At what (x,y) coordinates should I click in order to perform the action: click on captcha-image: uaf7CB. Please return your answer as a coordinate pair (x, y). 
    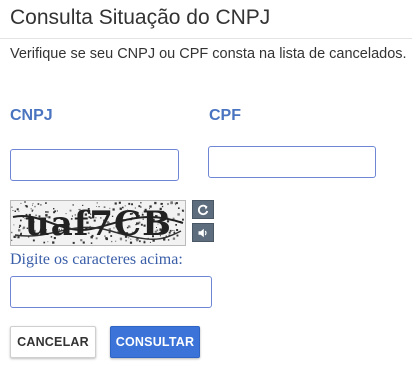
    Looking at the image, I should click on (98, 223).